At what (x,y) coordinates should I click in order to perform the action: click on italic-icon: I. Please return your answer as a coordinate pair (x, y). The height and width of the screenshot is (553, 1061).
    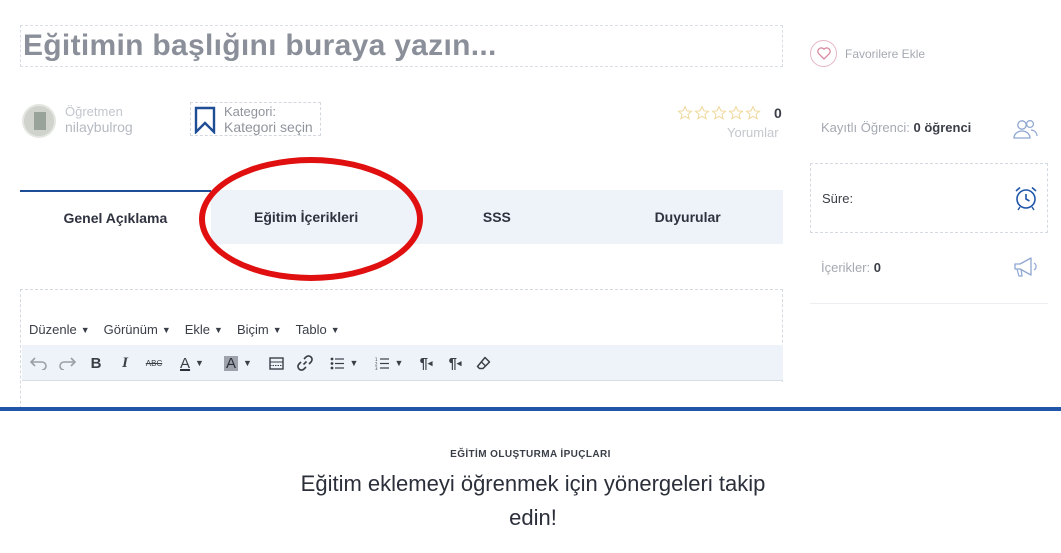
    Looking at the image, I should click on (125, 363).